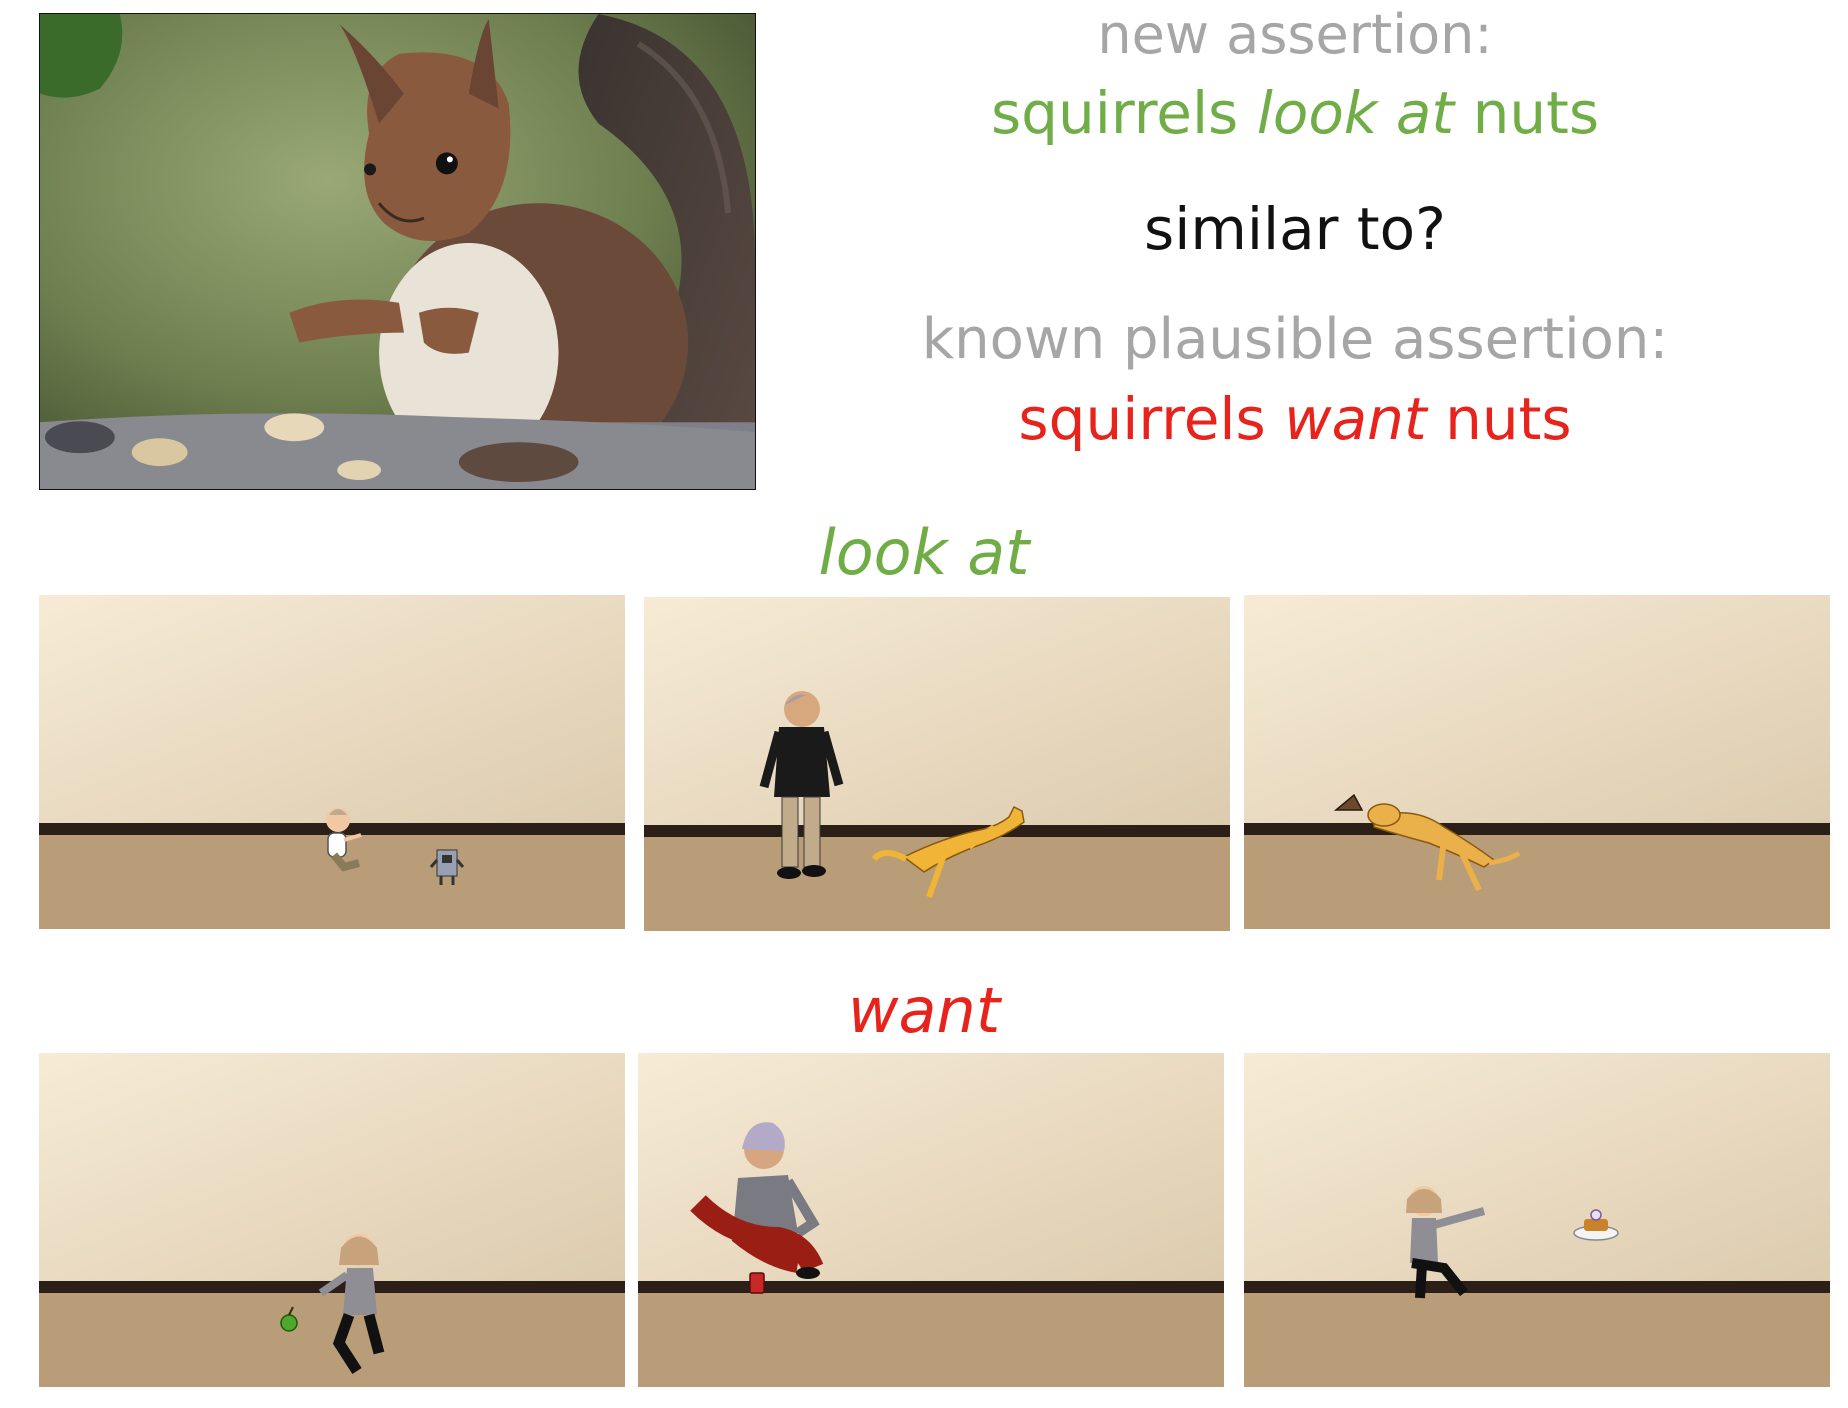 The image size is (1848, 1408). I want to click on can-object, so click(757, 1283).